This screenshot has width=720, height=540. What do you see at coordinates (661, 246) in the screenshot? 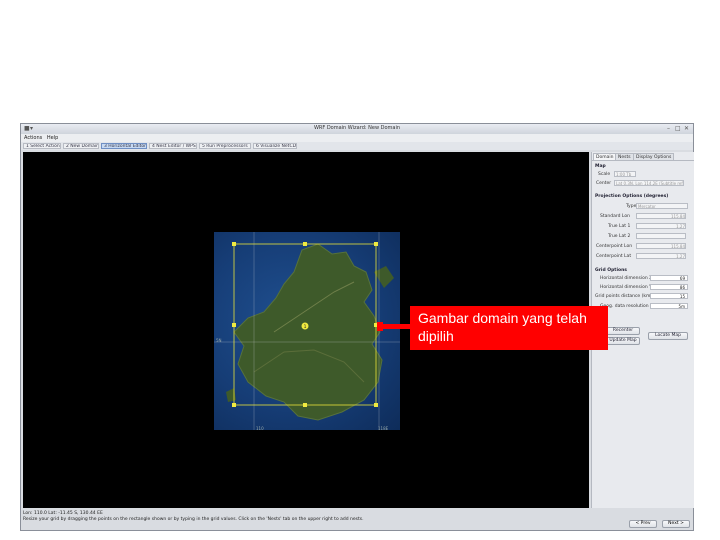
I see `centerpoint-lon-field: 115.84` at bounding box center [661, 246].